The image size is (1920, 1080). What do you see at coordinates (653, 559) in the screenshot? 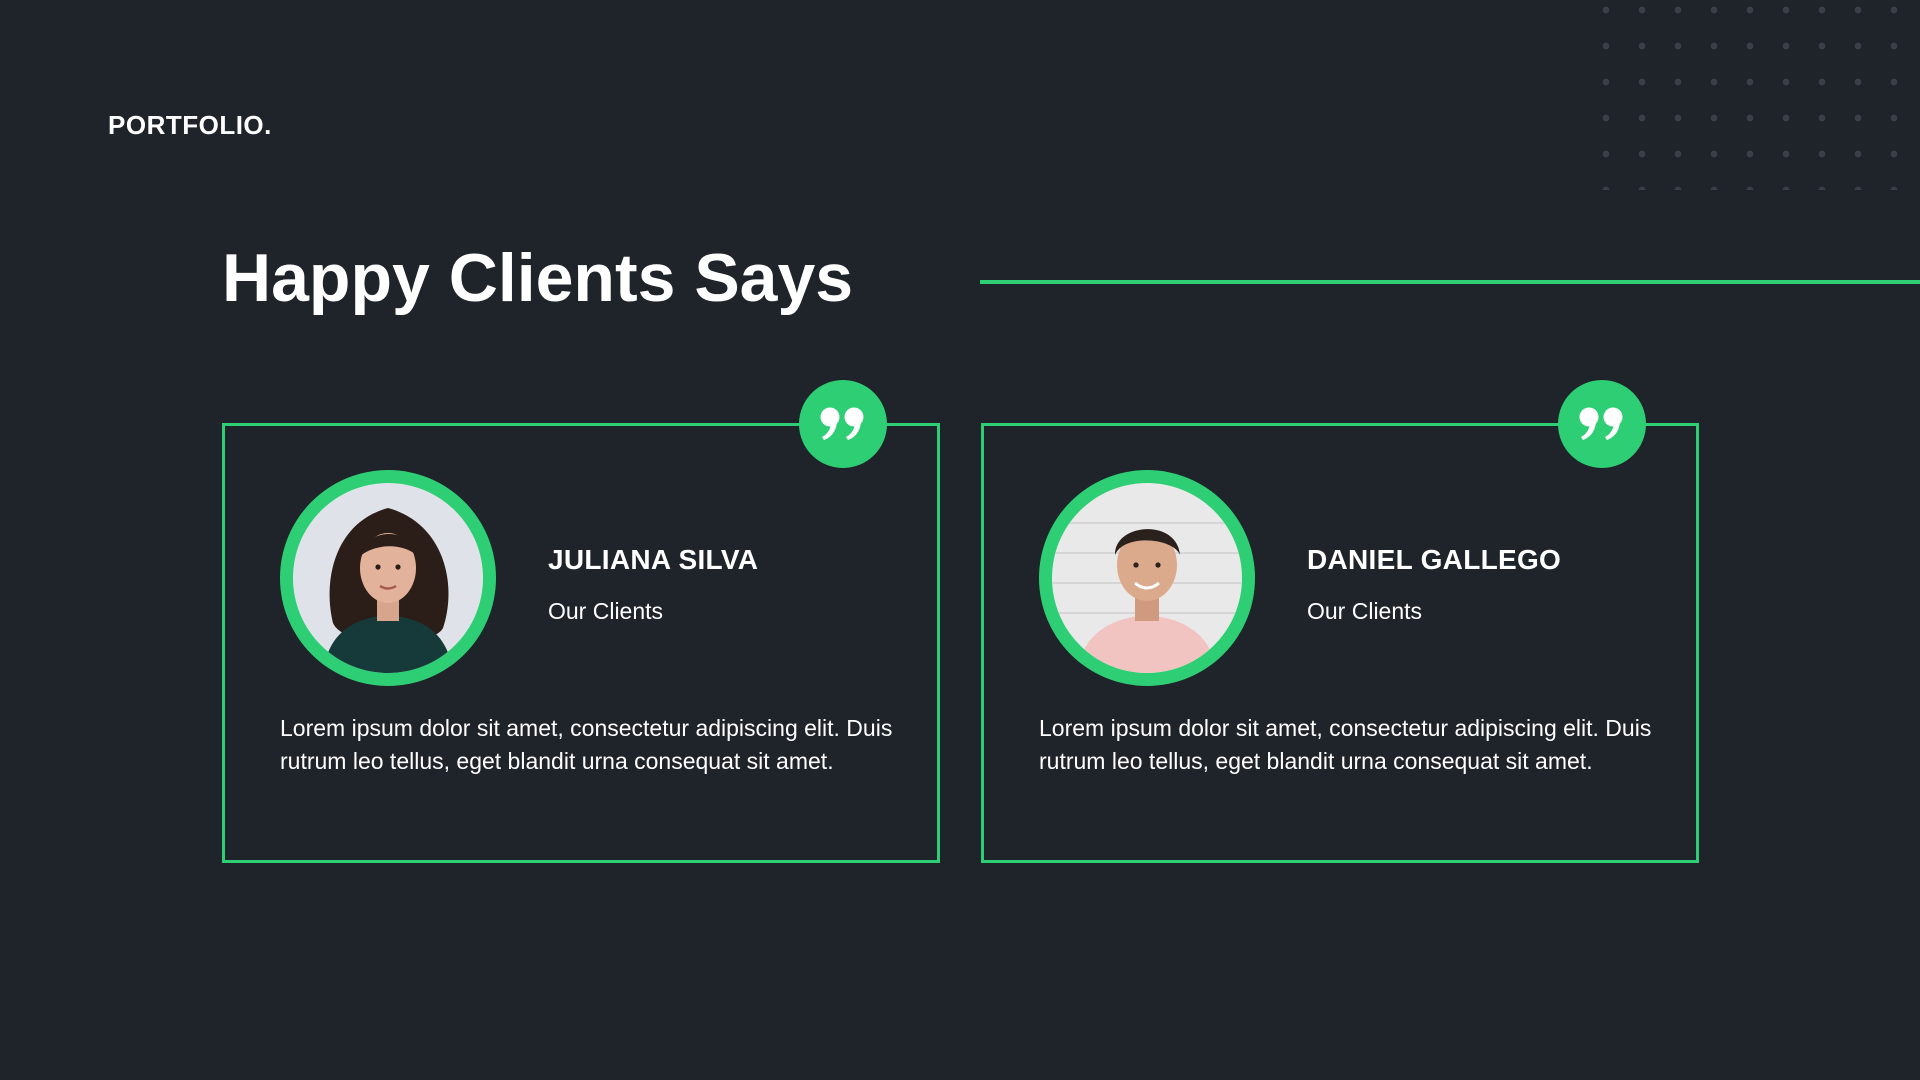
I see `client-name: JULIANA SILVA` at bounding box center [653, 559].